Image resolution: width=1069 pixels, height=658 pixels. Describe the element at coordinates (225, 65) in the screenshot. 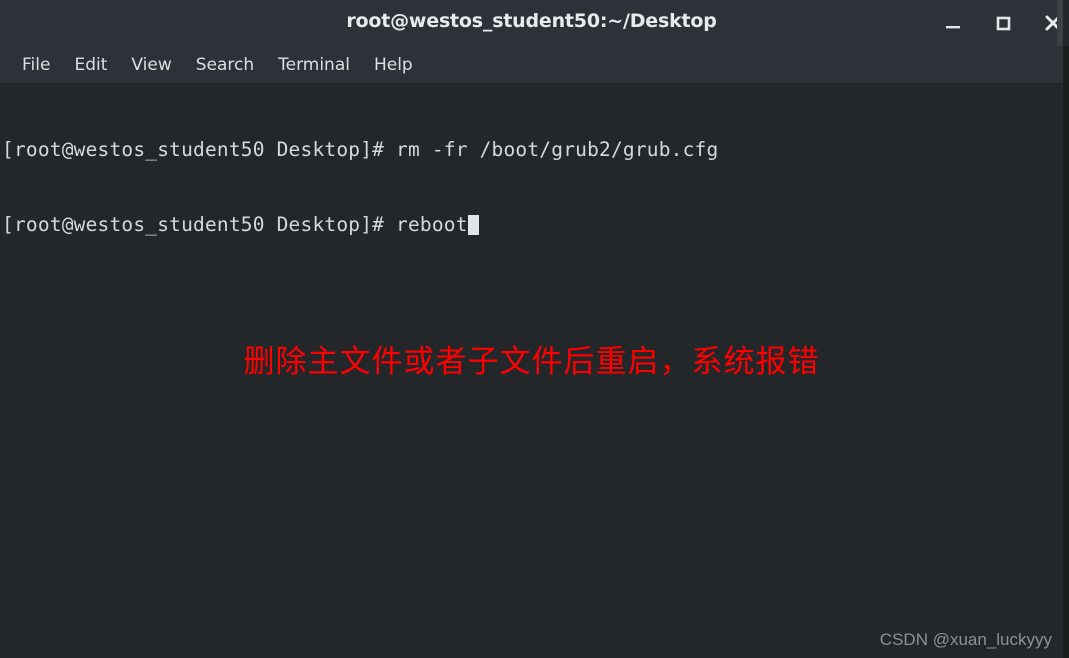

I see `menu-item-search: Search` at that location.